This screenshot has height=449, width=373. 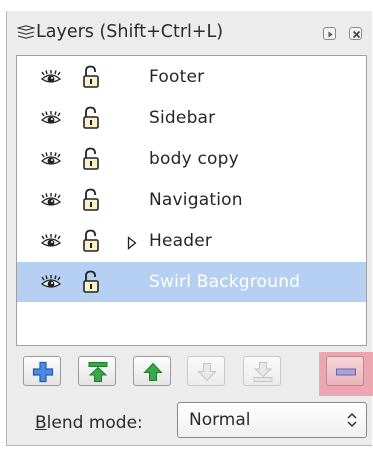 I want to click on layer-row: Navigation, so click(x=191, y=200).